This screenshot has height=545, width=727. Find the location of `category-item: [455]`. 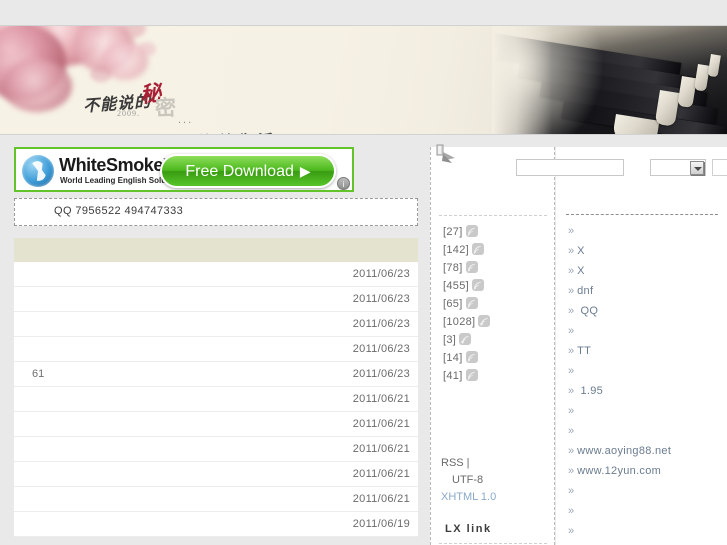

category-item: [455] is located at coordinates (498, 288).